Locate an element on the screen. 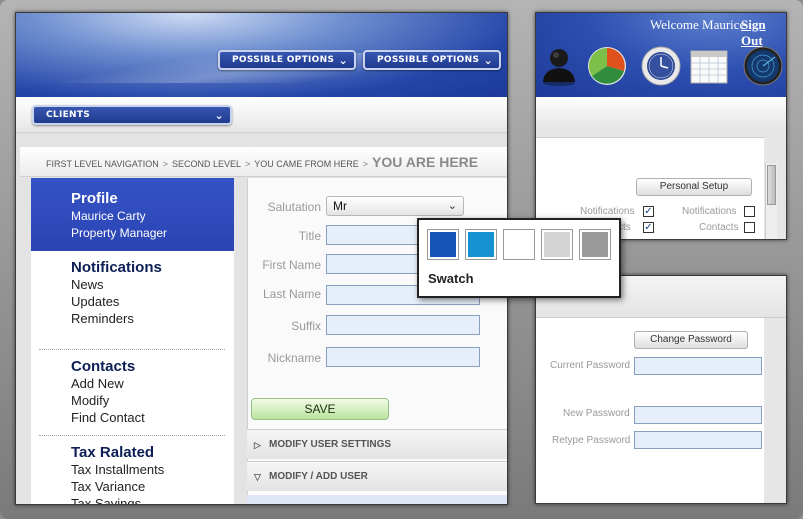 The width and height of the screenshot is (803, 519). profile-role: Property Manager is located at coordinates (119, 233).